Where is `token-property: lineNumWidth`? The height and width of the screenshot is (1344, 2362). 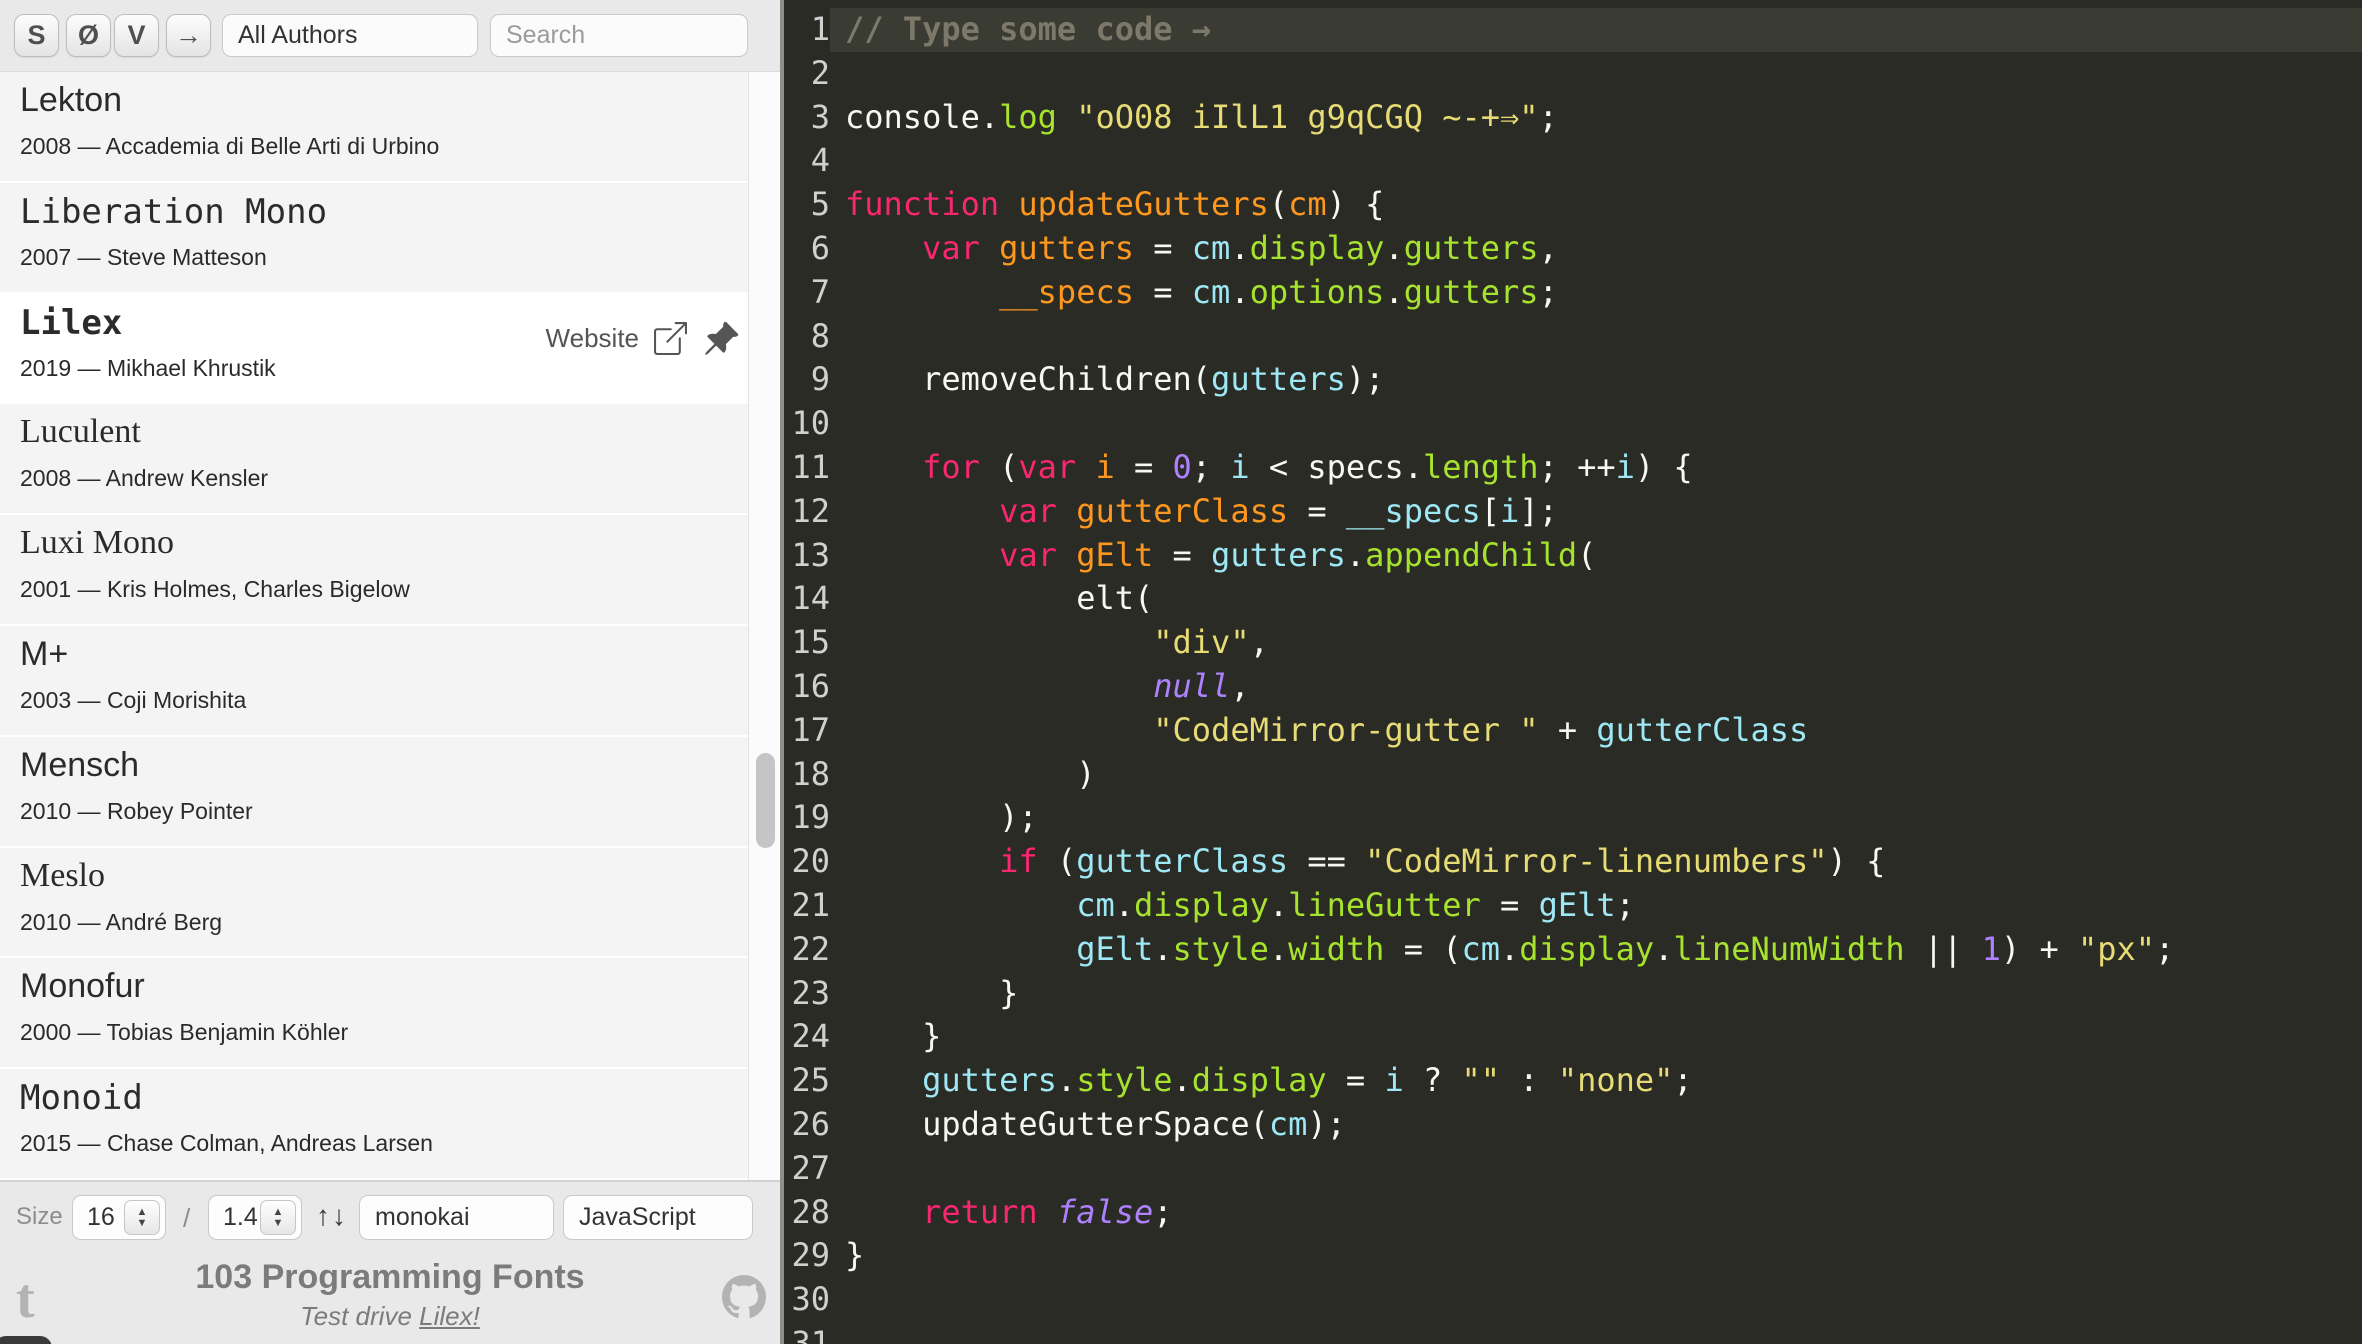 token-property: lineNumWidth is located at coordinates (1789, 948).